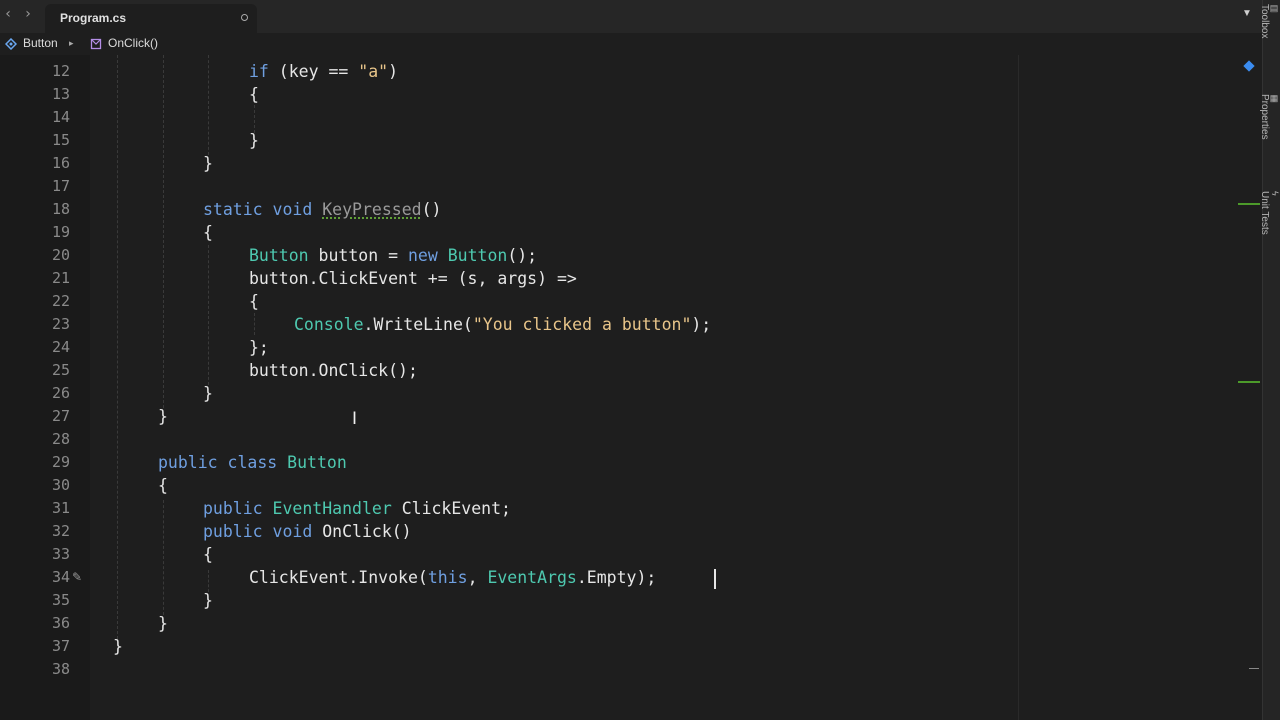 This screenshot has width=1280, height=720. What do you see at coordinates (254, 140) in the screenshot?
I see `code-line-15: }` at bounding box center [254, 140].